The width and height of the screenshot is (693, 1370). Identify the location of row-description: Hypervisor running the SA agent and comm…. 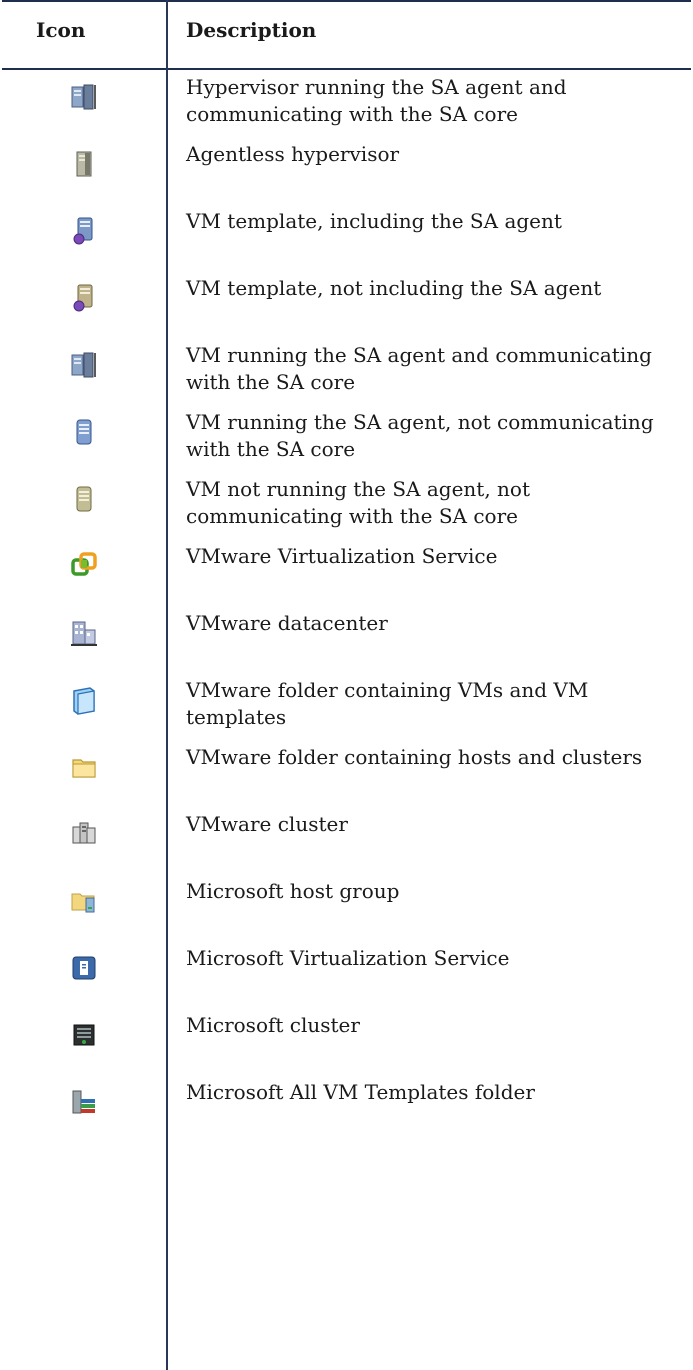
(376, 100).